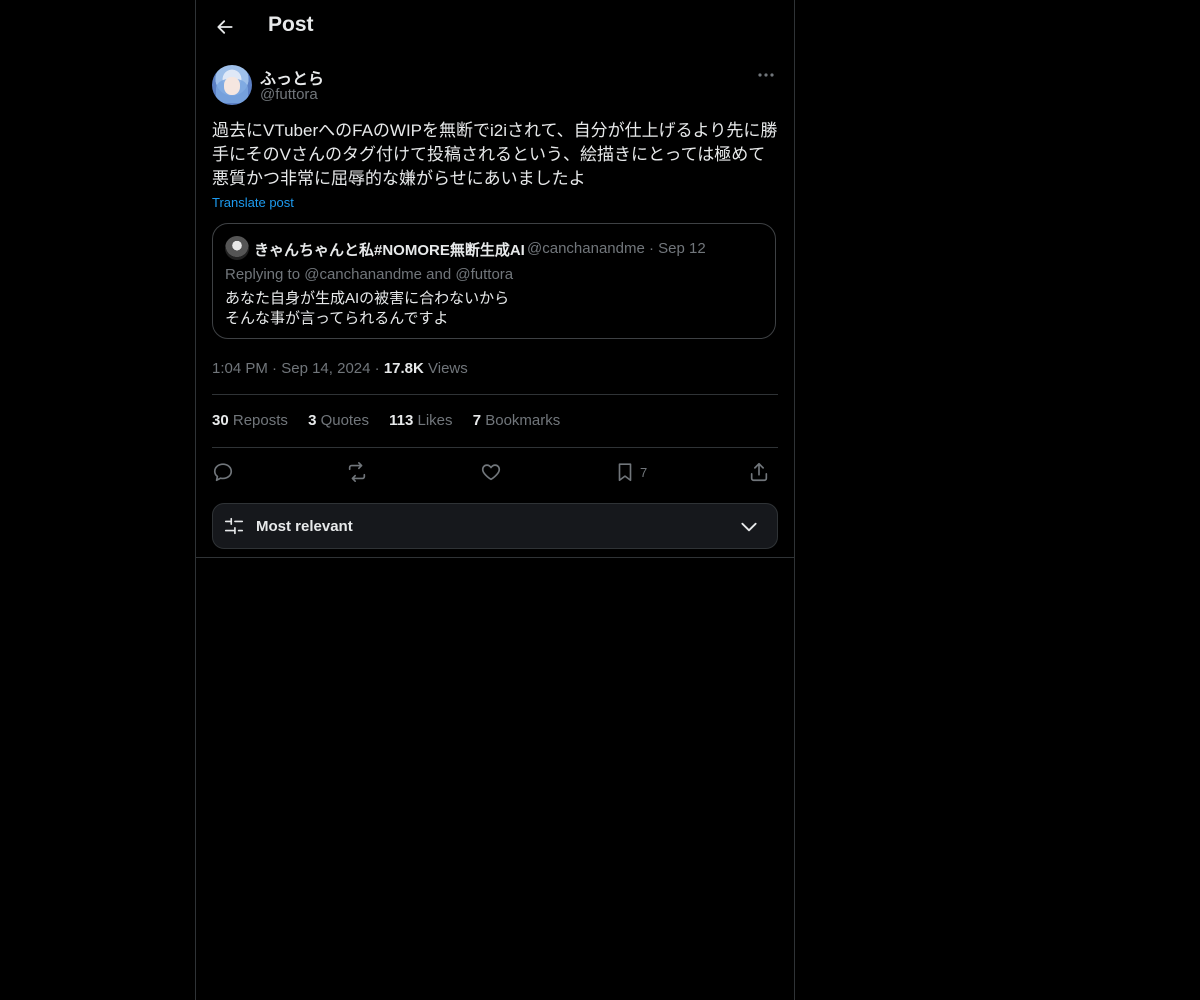 This screenshot has width=1200, height=1000. Describe the element at coordinates (291, 24) in the screenshot. I see `page-title: Post` at that location.